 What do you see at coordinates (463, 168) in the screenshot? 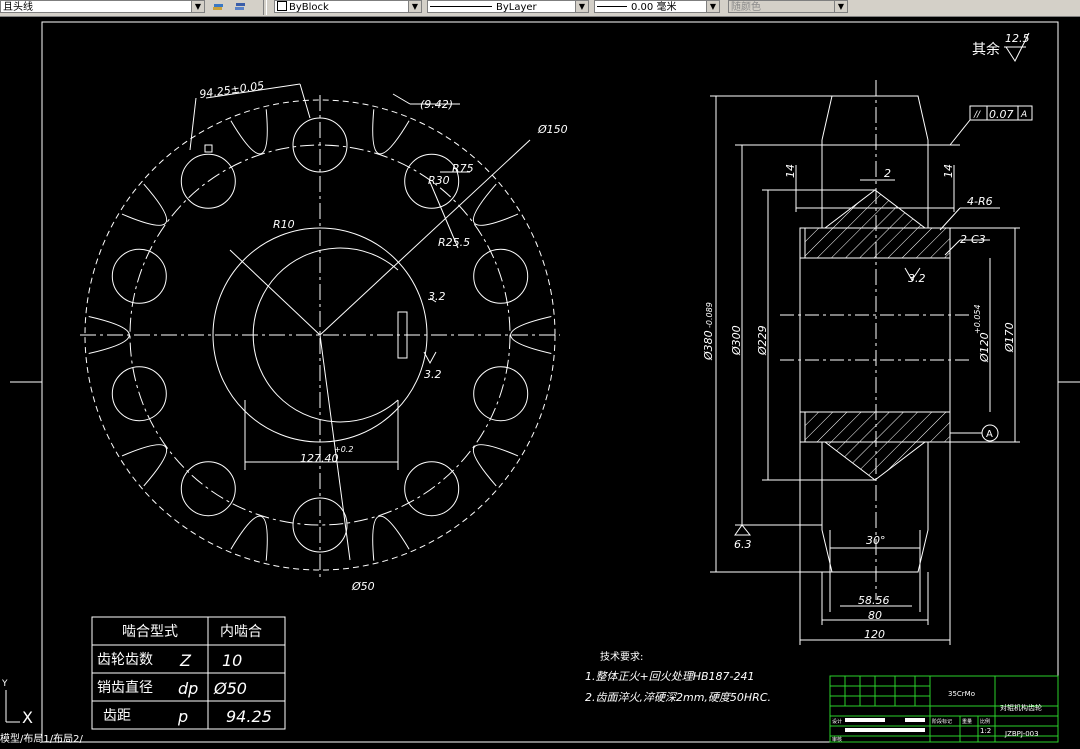
I see `dim-r75: R75` at bounding box center [463, 168].